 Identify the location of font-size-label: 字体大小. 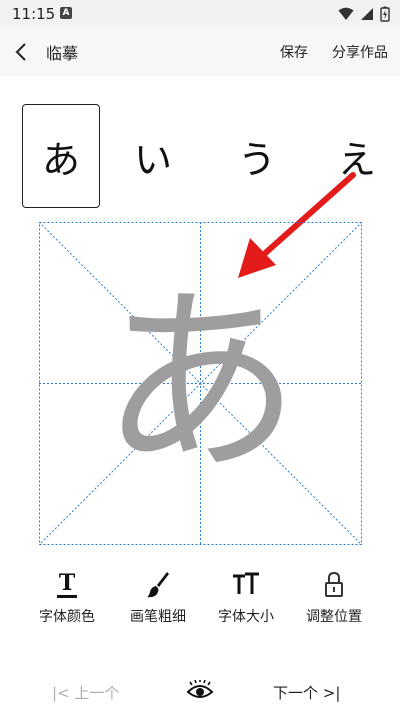
(246, 617).